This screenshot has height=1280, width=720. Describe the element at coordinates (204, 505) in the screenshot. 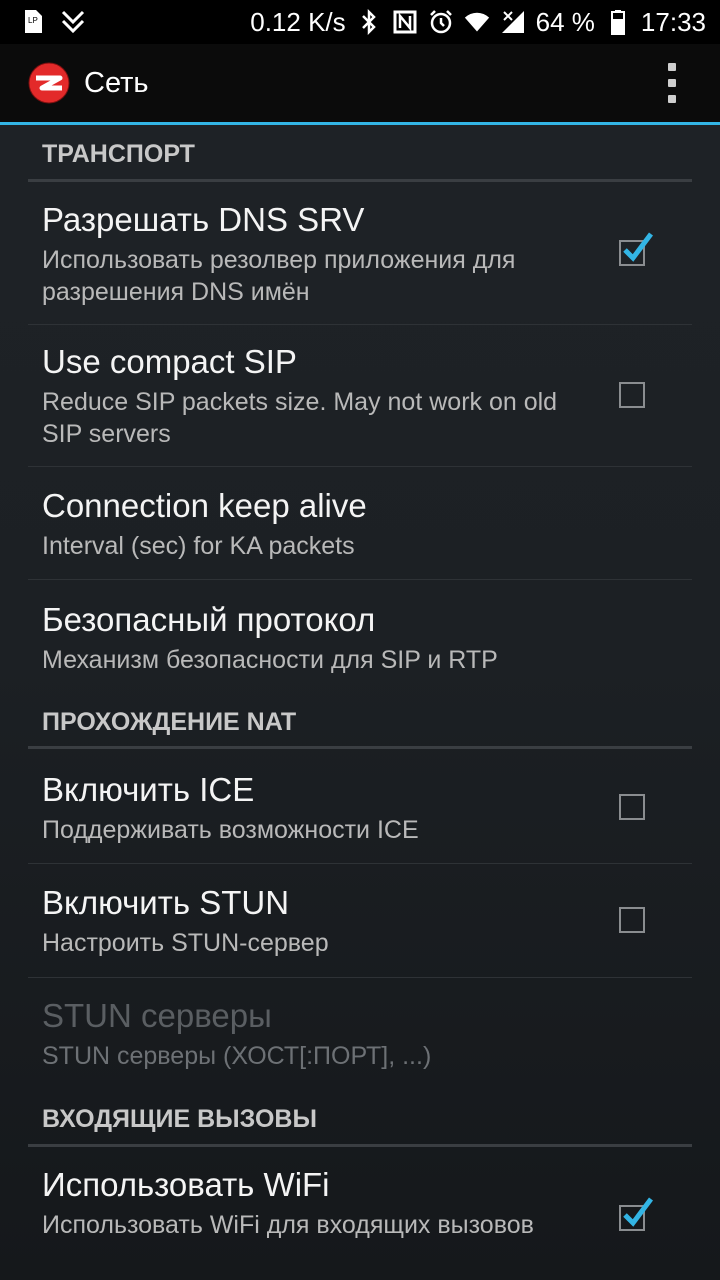

I see `pref-title: Connection keep alive` at that location.